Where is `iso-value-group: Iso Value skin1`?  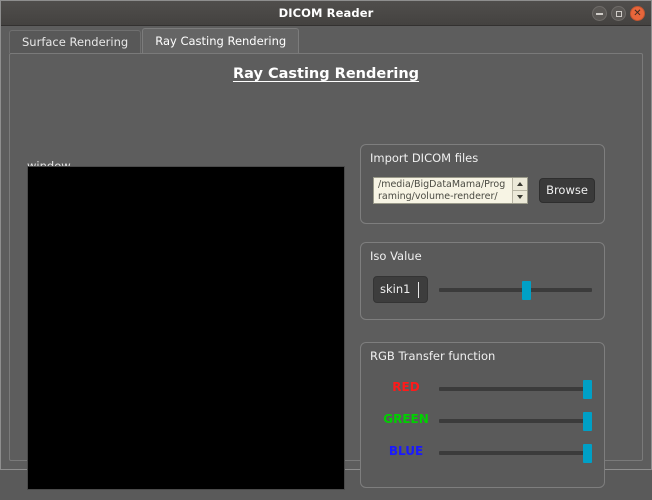 iso-value-group: Iso Value skin1 is located at coordinates (482, 281).